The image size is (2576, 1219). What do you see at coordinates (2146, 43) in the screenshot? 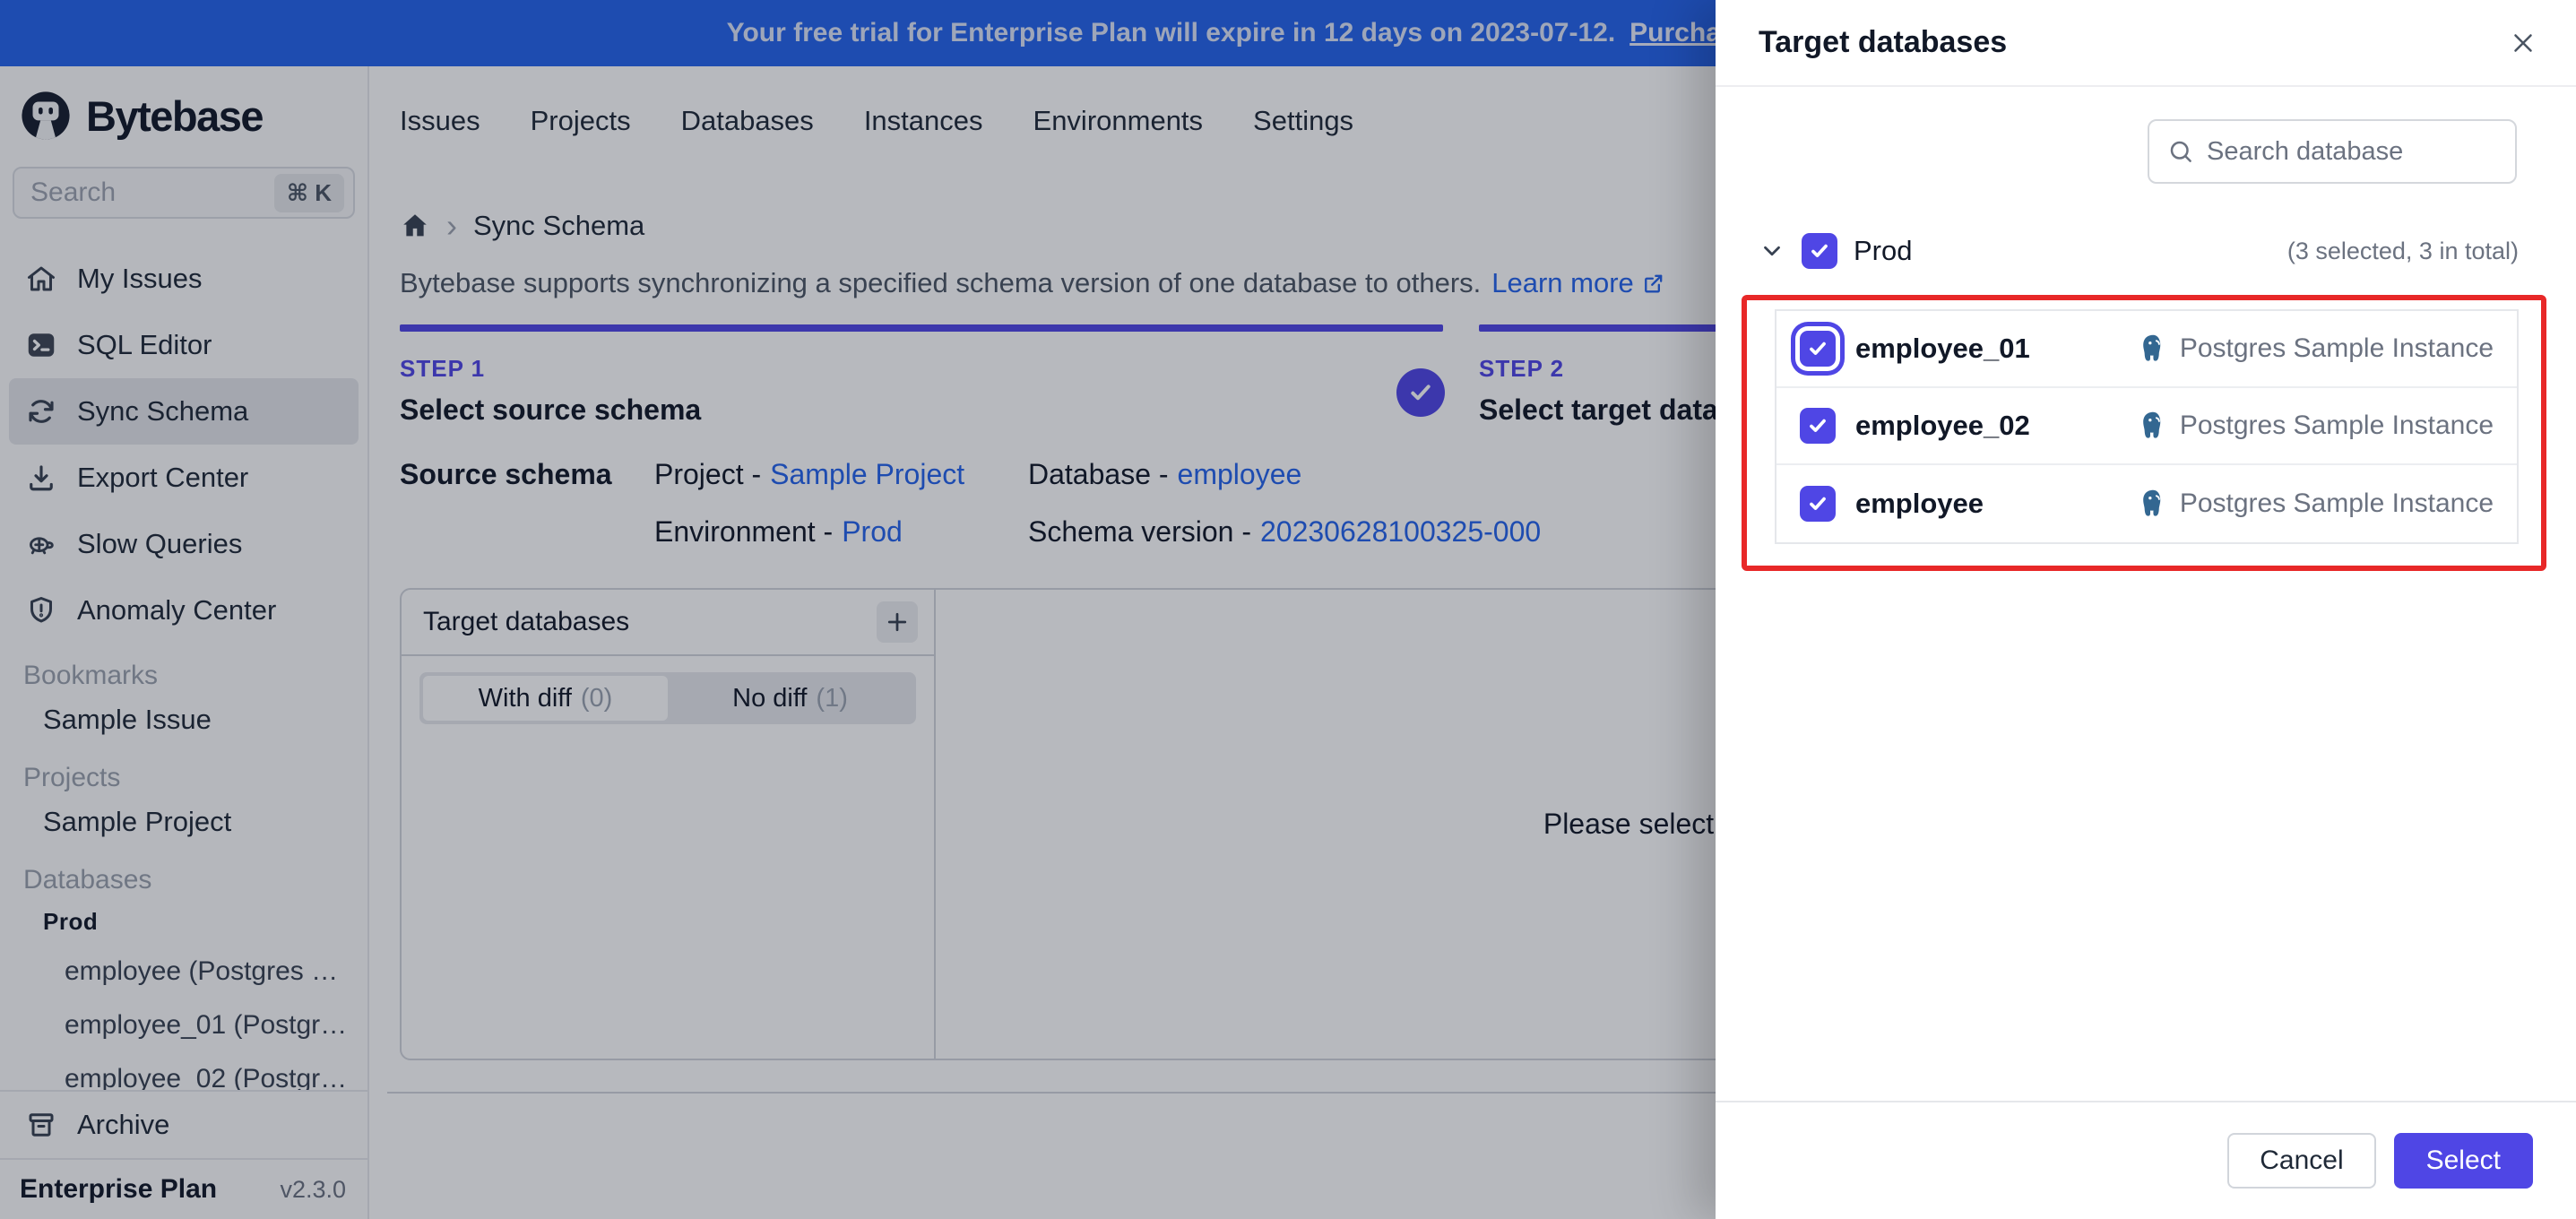
I see `drawer-header: Target databases` at bounding box center [2146, 43].